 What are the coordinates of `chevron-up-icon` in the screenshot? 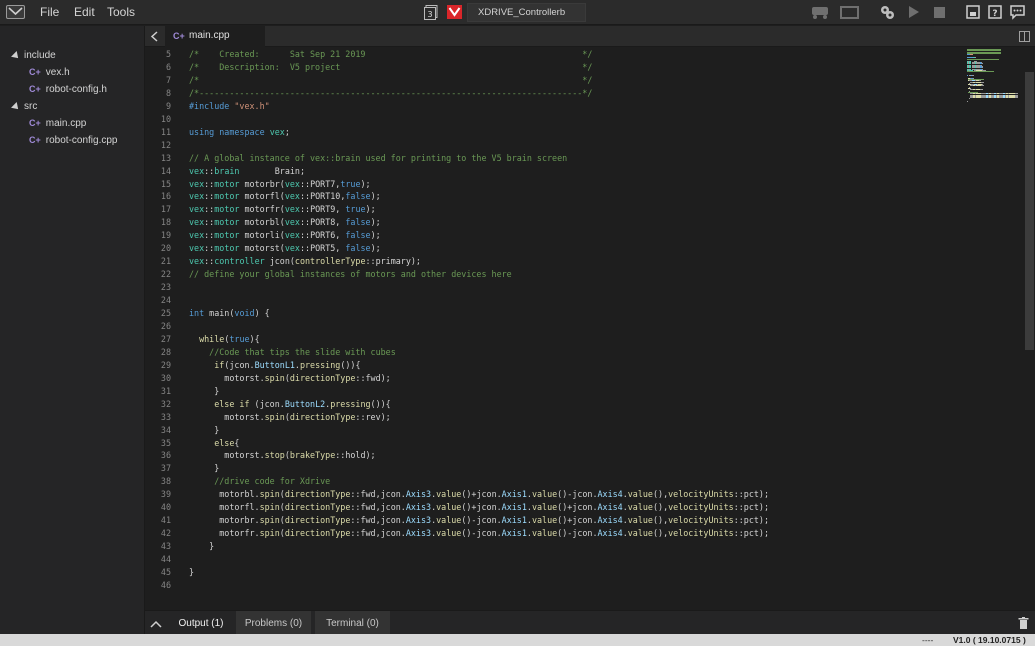 It's located at (156, 624).